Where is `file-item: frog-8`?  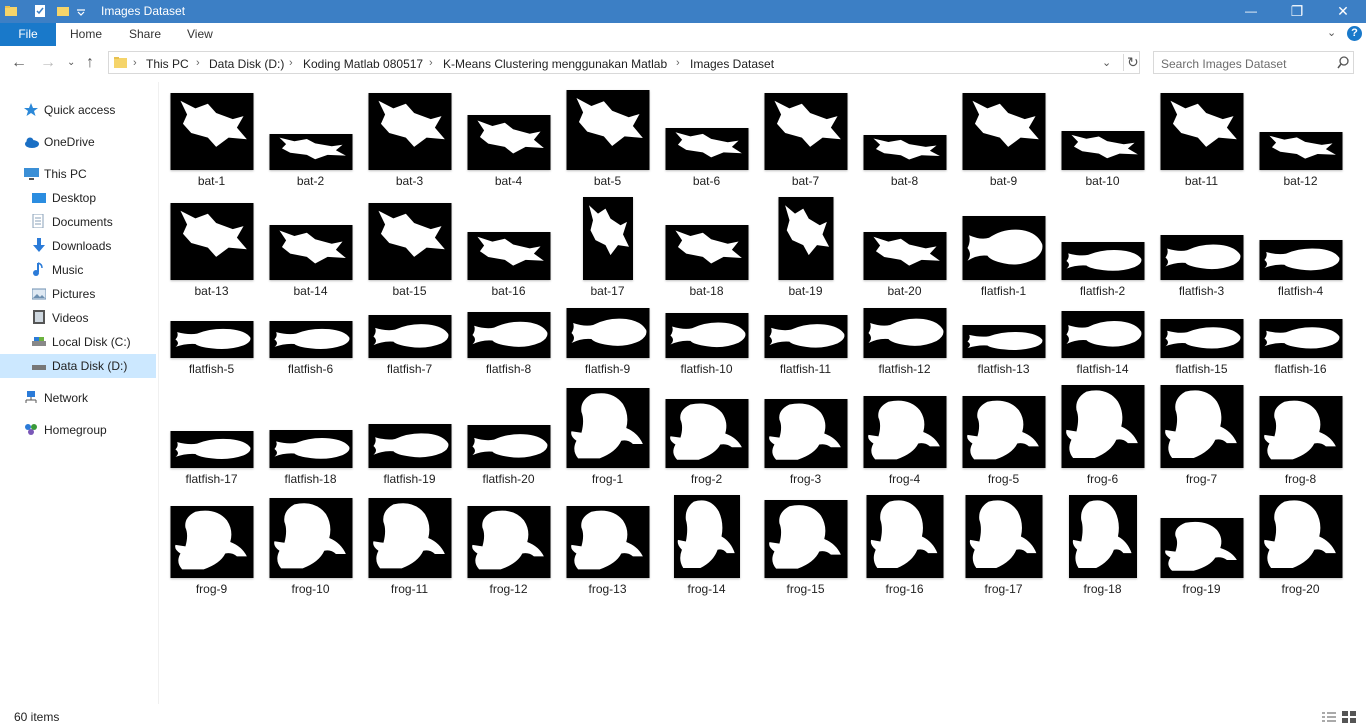 file-item: frog-8 is located at coordinates (1300, 435).